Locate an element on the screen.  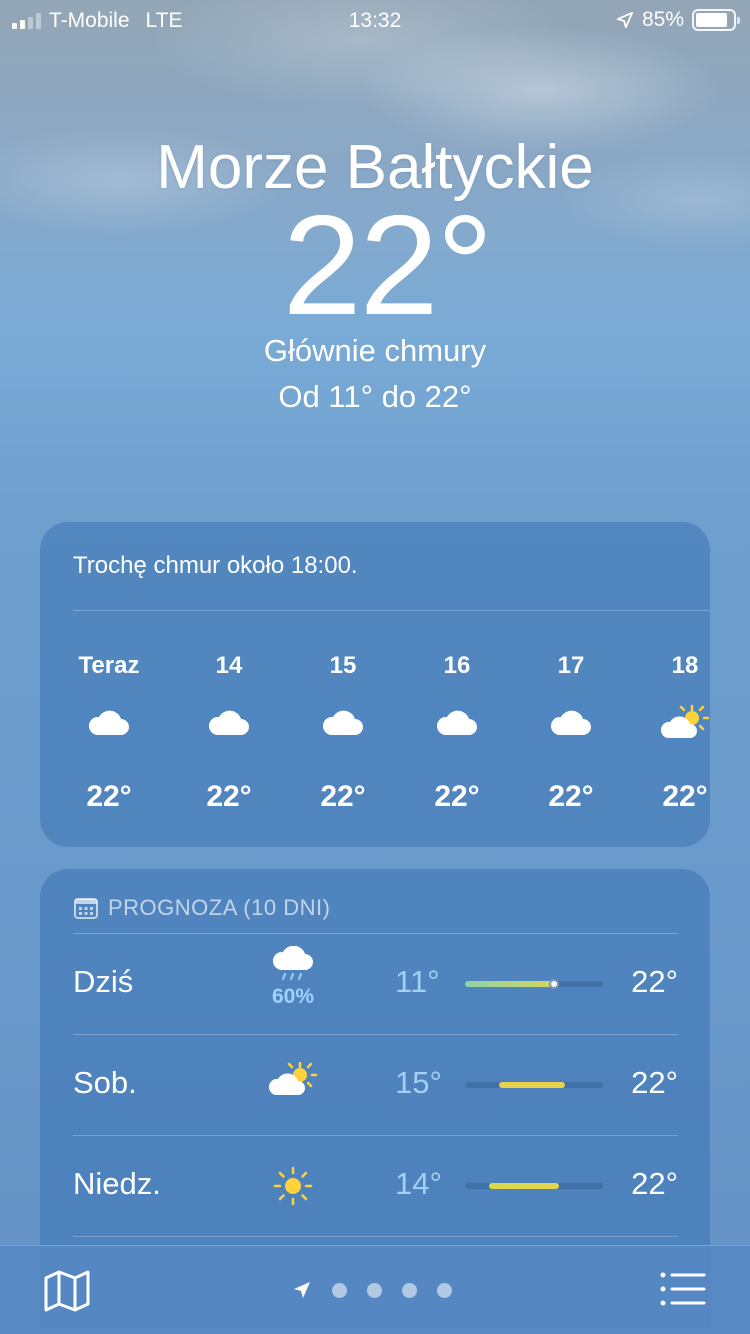
hour-label: Teraz is located at coordinates (109, 665).